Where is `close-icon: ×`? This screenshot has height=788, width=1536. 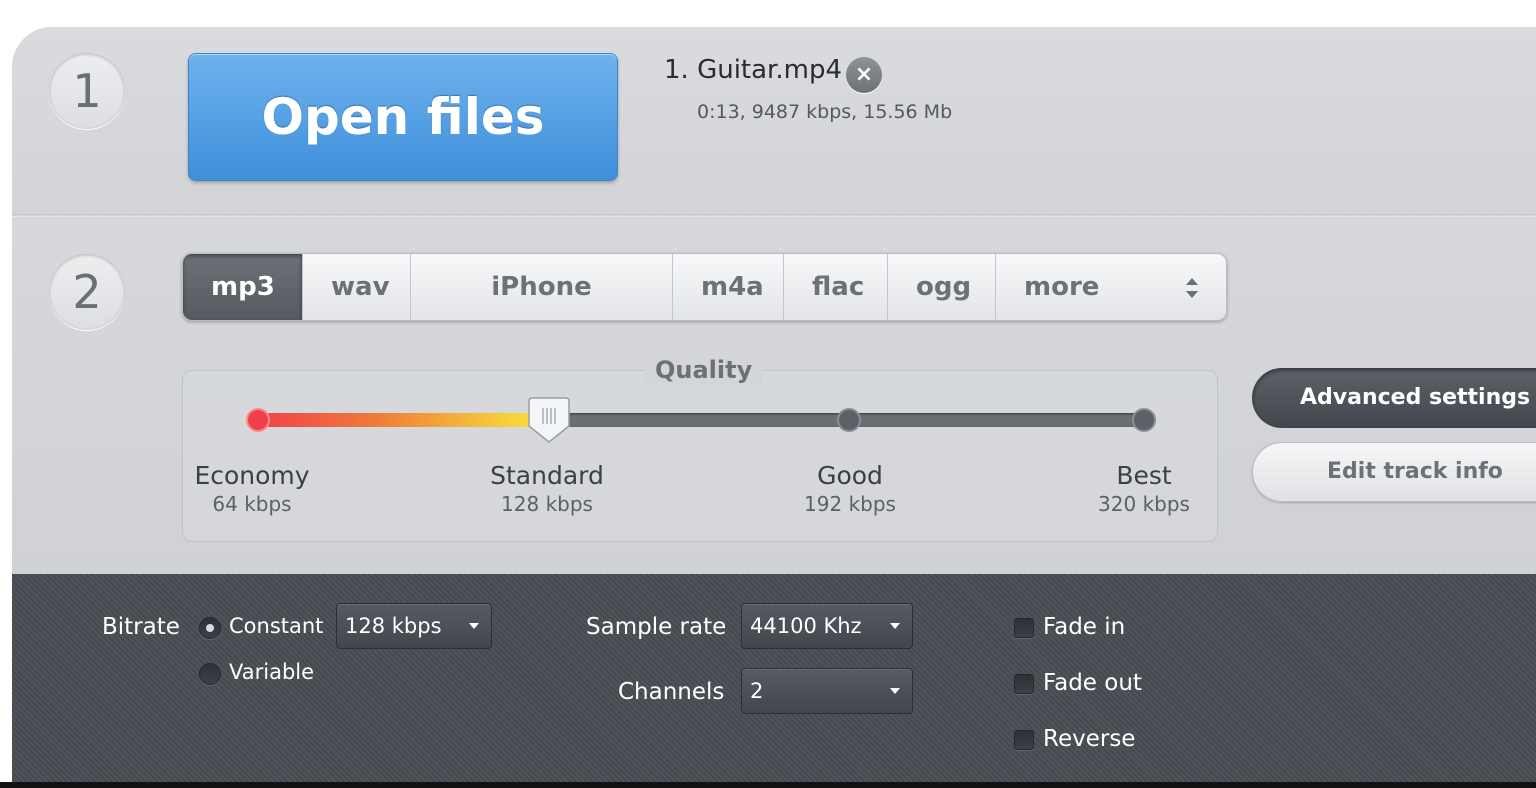
close-icon: × is located at coordinates (864, 75).